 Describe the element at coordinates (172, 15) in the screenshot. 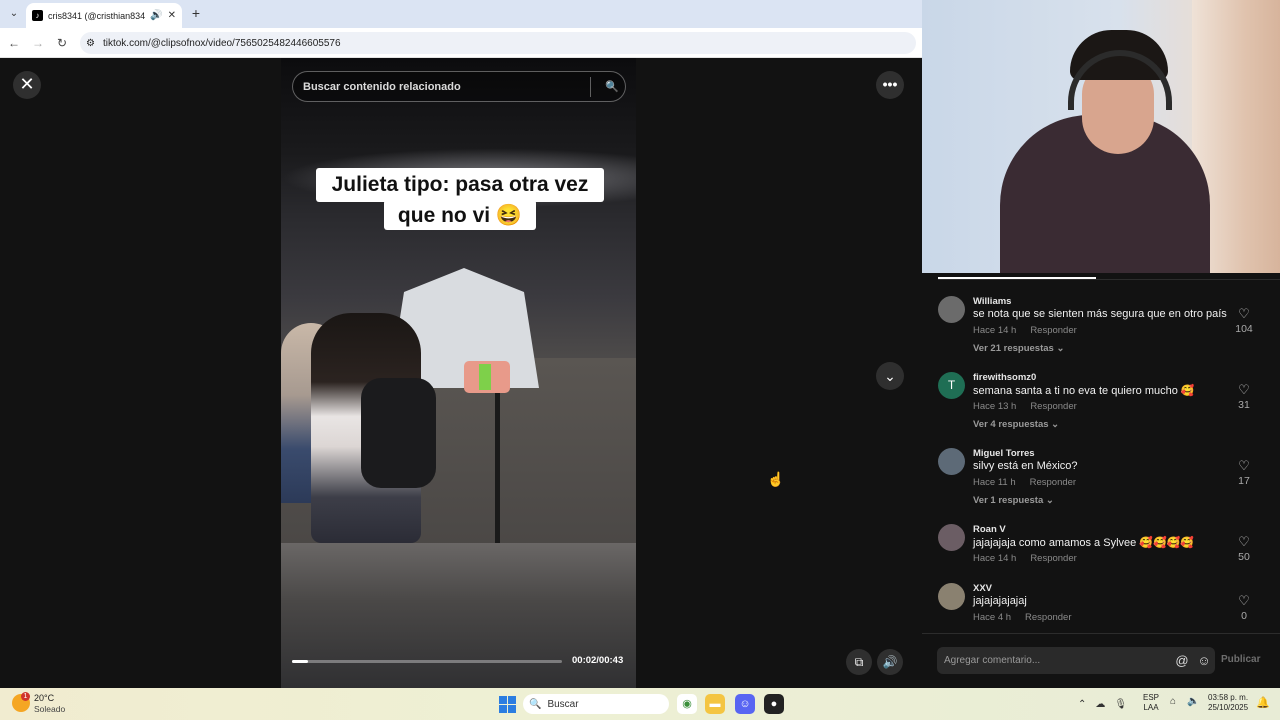

I see `tab-close-icon: ✕` at that location.